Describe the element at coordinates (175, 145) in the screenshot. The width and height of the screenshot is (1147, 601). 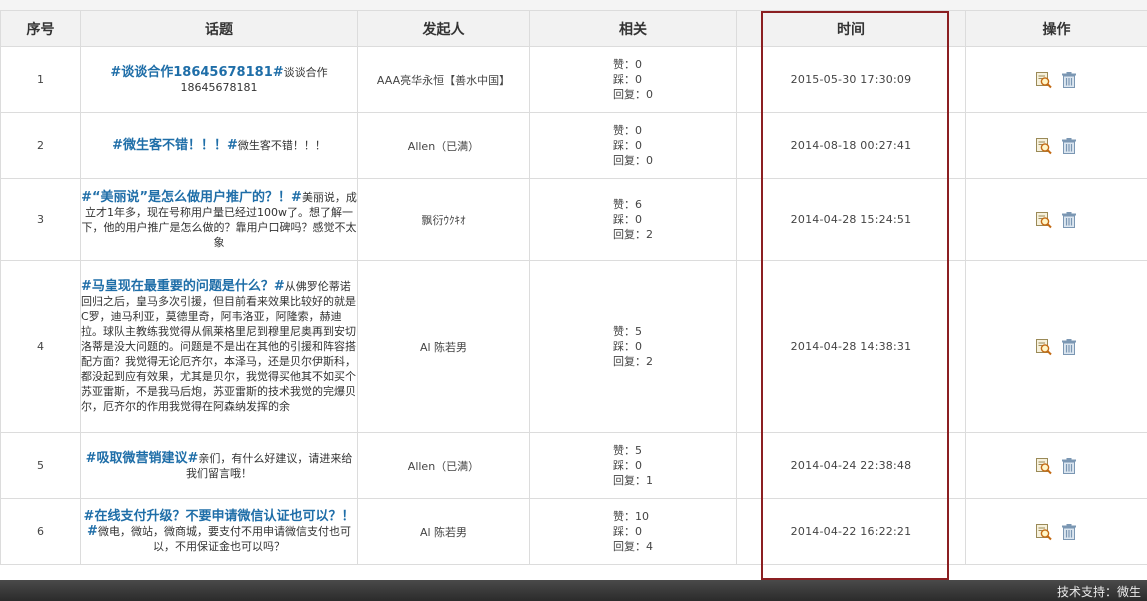
I see `topic-title-link: #微生客不错！！！#` at that location.